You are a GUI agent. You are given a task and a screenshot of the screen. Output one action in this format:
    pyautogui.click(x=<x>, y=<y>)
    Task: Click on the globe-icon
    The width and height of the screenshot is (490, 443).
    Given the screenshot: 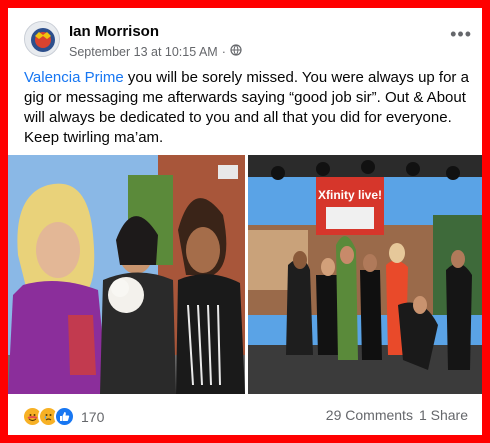 What is the action you would take?
    pyautogui.click(x=236, y=51)
    